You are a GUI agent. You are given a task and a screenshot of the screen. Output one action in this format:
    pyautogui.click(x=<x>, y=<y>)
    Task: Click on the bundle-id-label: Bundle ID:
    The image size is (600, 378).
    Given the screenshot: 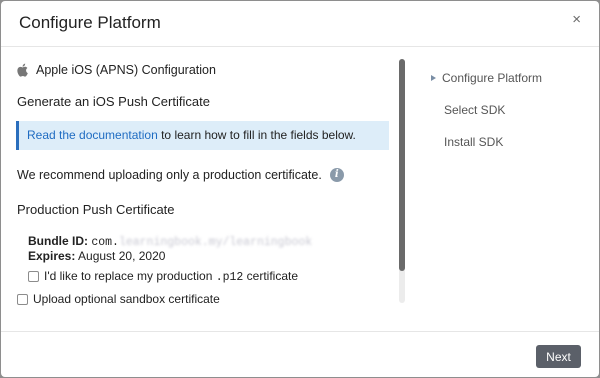 What is the action you would take?
    pyautogui.click(x=58, y=241)
    